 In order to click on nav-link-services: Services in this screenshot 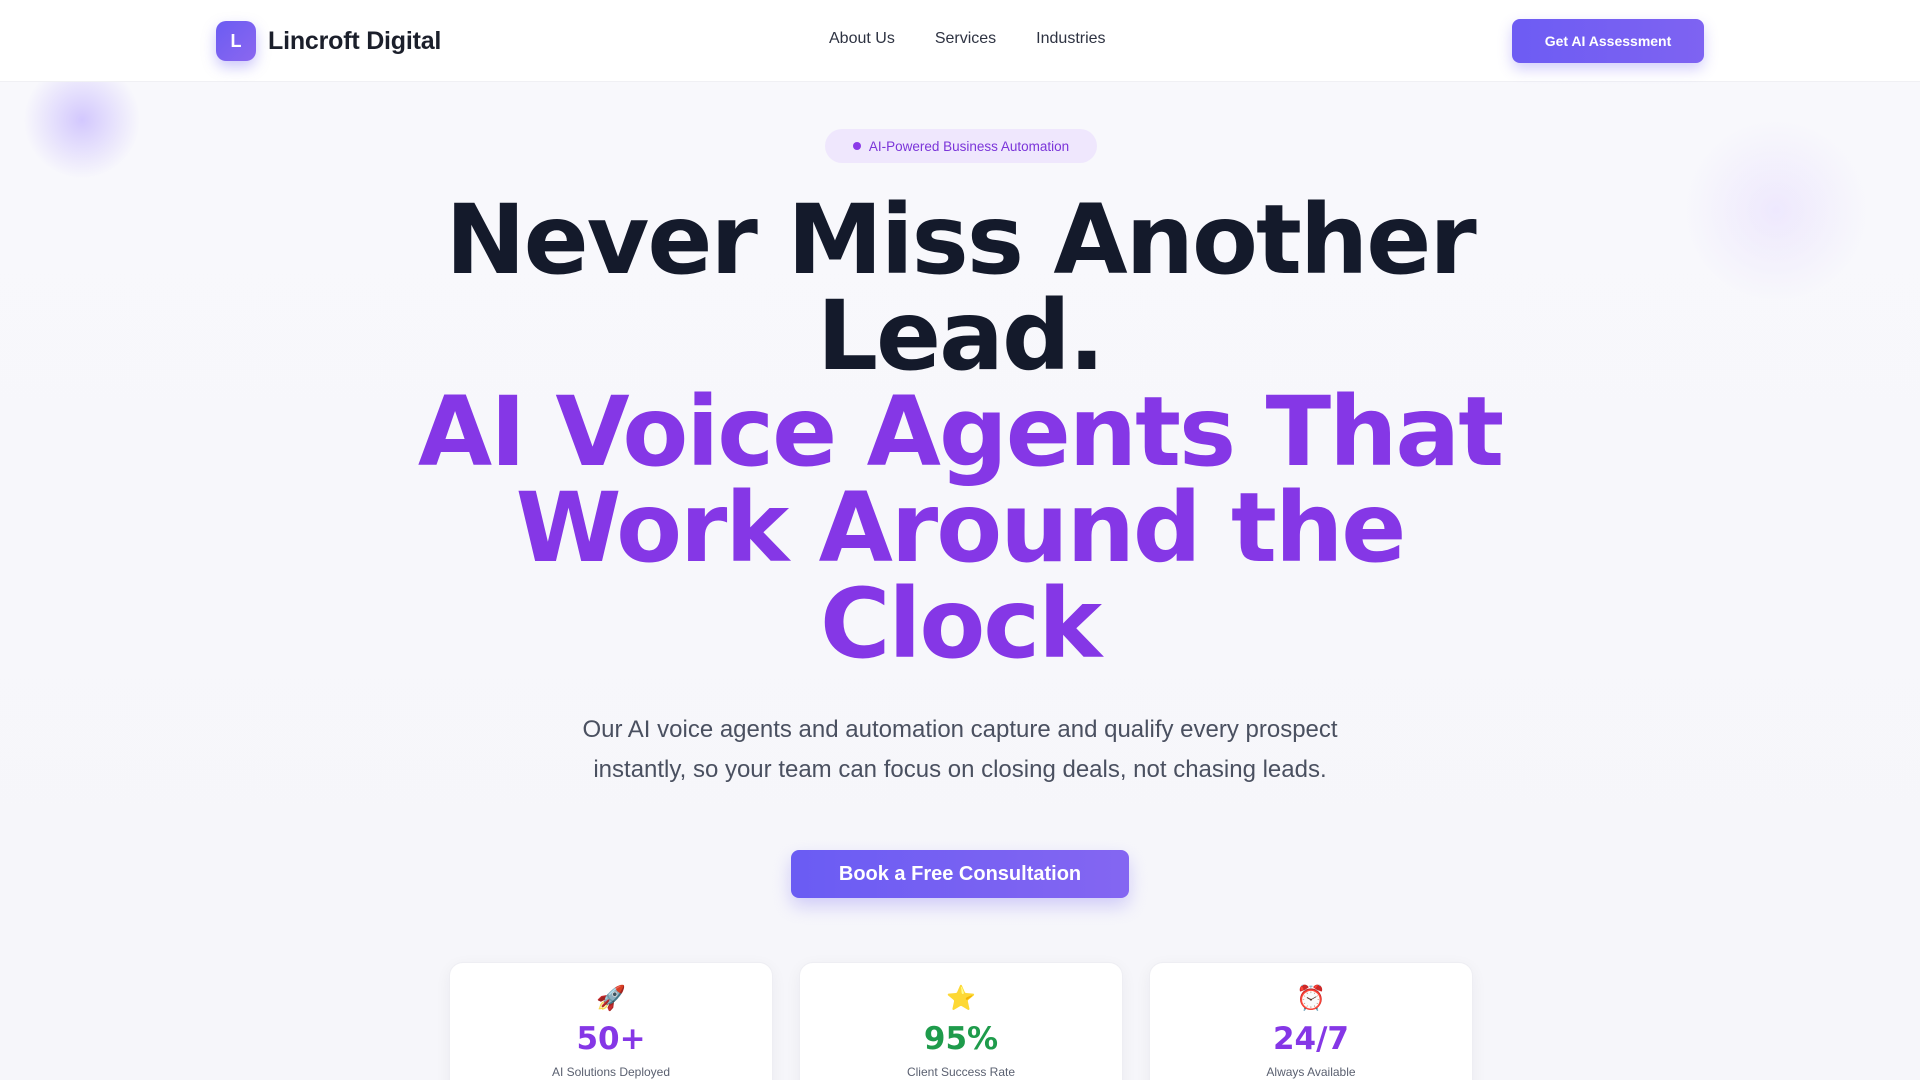, I will do `click(965, 39)`.